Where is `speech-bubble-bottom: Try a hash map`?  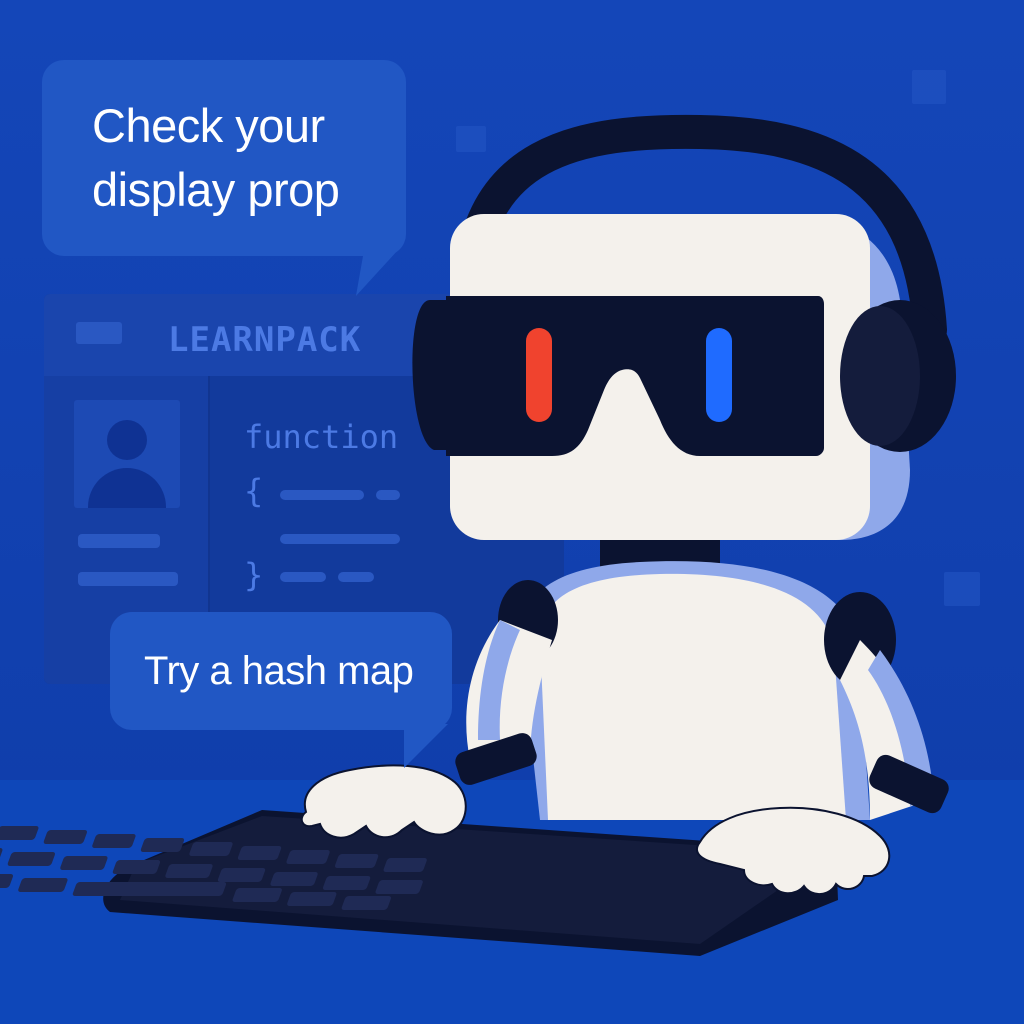
speech-bubble-bottom: Try a hash map is located at coordinates (281, 690).